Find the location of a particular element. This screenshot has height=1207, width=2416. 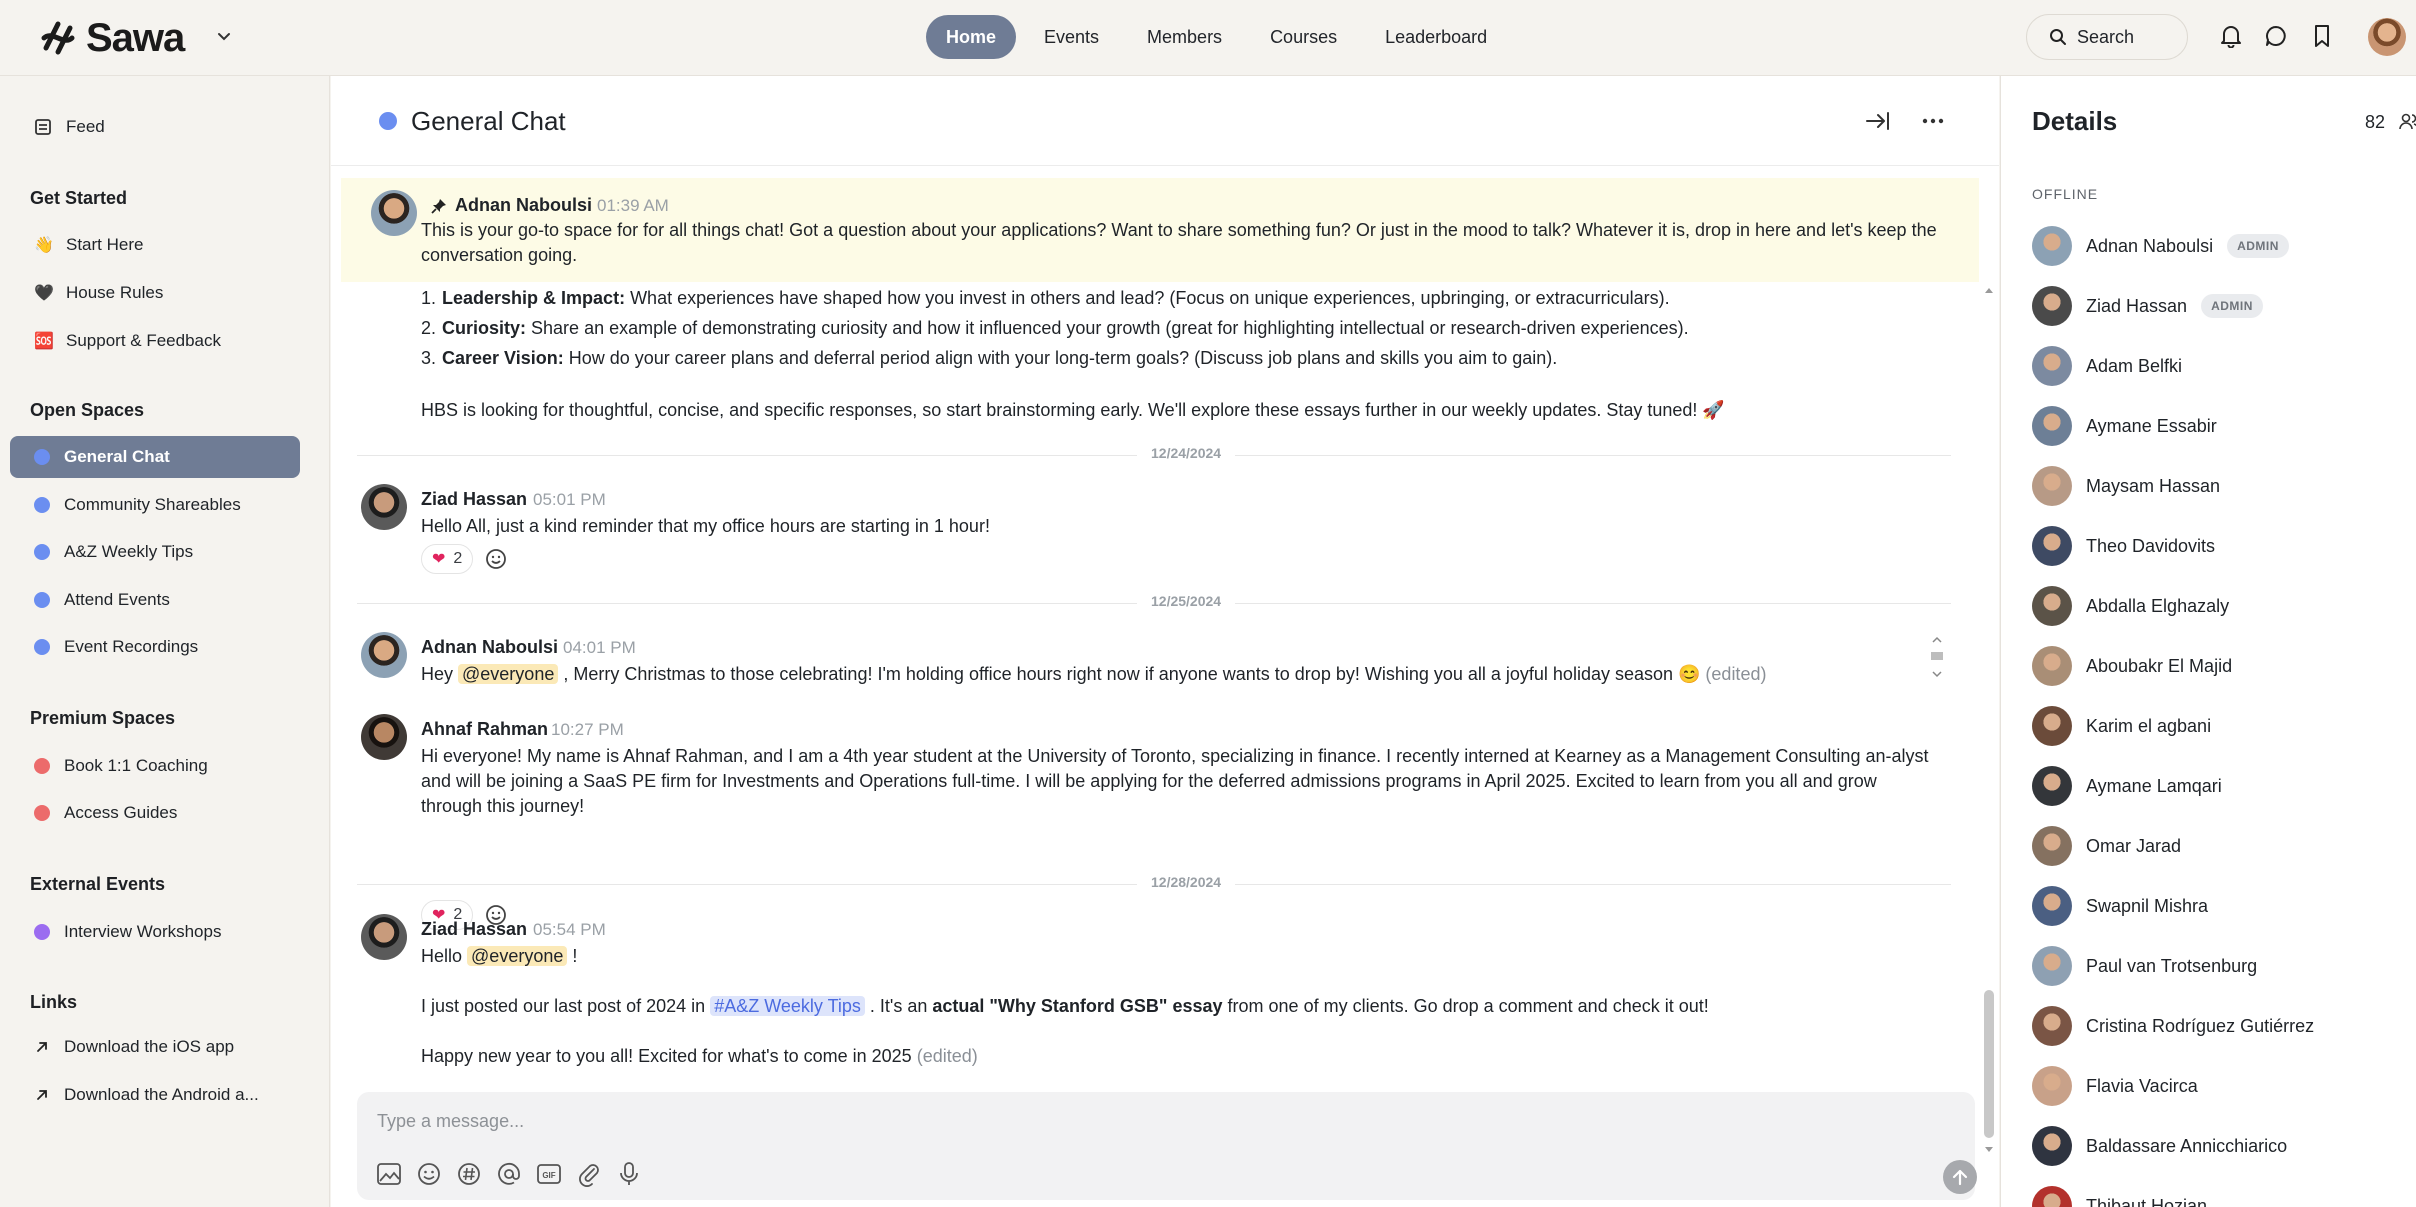

member-item: Thibaut Hozian is located at coordinates (2119, 1196).